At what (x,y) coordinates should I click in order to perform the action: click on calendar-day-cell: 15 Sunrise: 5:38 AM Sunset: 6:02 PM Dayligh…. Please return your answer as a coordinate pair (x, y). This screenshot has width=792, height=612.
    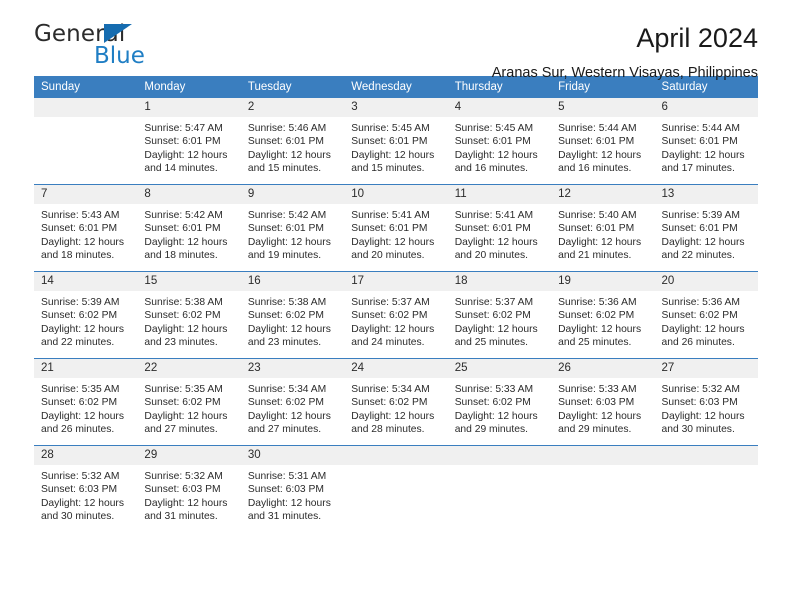
    Looking at the image, I should click on (189, 315).